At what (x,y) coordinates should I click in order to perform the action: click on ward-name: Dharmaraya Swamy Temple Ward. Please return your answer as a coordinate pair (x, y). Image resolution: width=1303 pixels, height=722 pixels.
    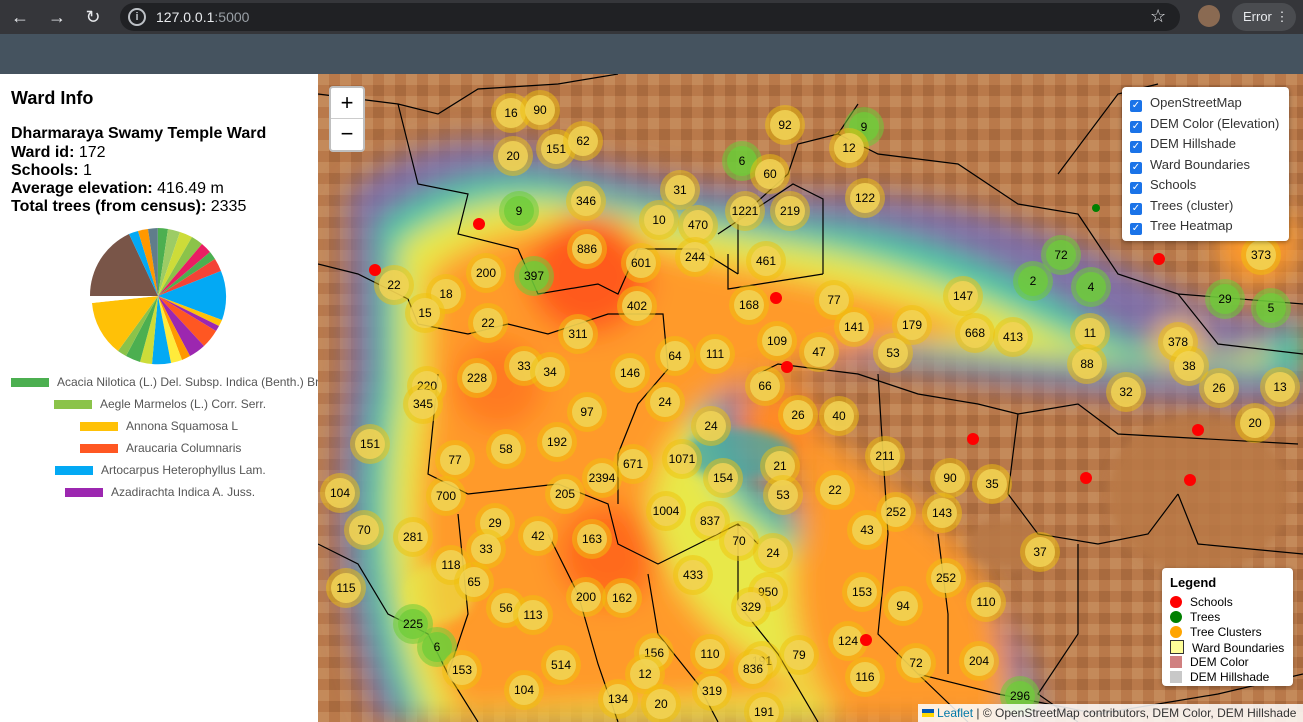
    Looking at the image, I should click on (139, 133).